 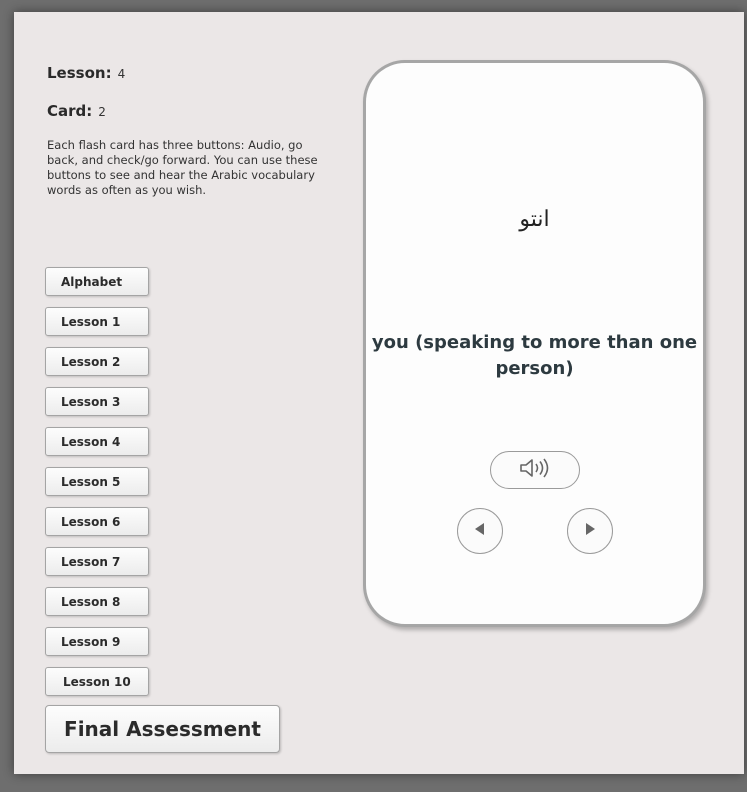 What do you see at coordinates (97, 361) in the screenshot?
I see `lesson-2-button: Lesson 2` at bounding box center [97, 361].